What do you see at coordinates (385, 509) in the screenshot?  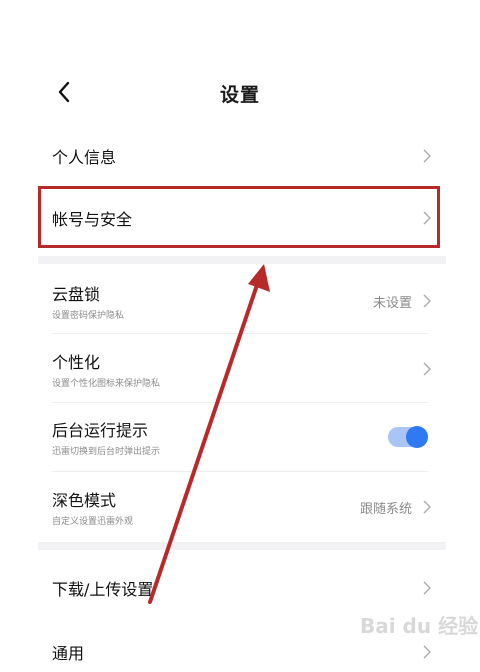 I see `settings-item-value: 跟随系统` at bounding box center [385, 509].